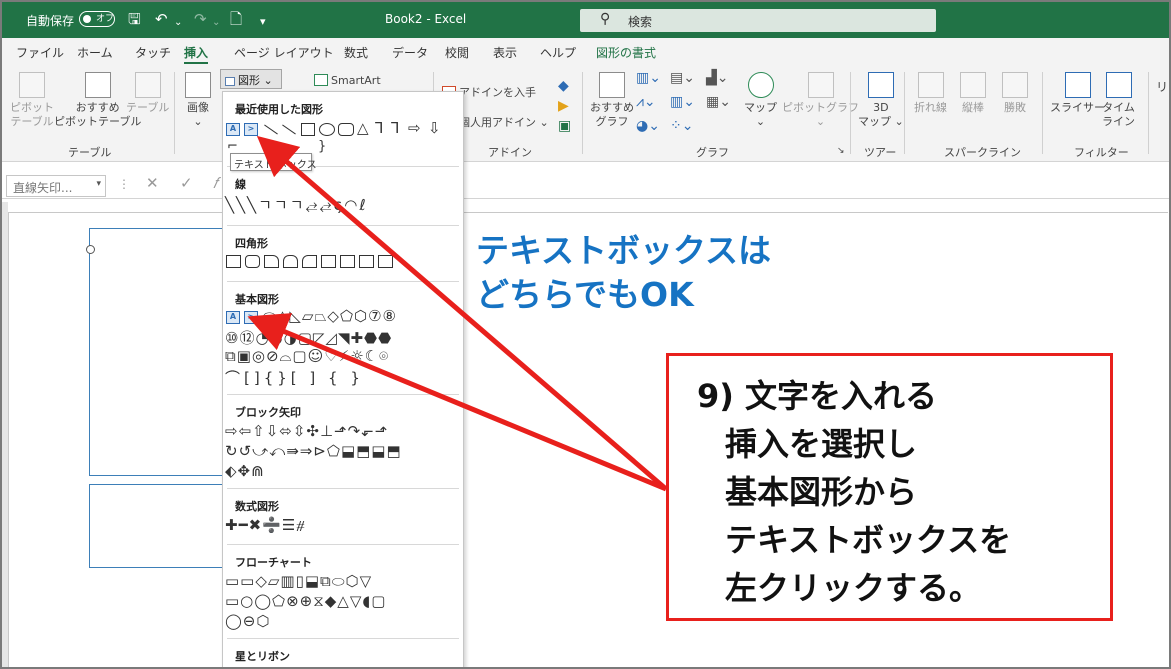  What do you see at coordinates (760, 85) in the screenshot?
I see `globe-icon` at bounding box center [760, 85].